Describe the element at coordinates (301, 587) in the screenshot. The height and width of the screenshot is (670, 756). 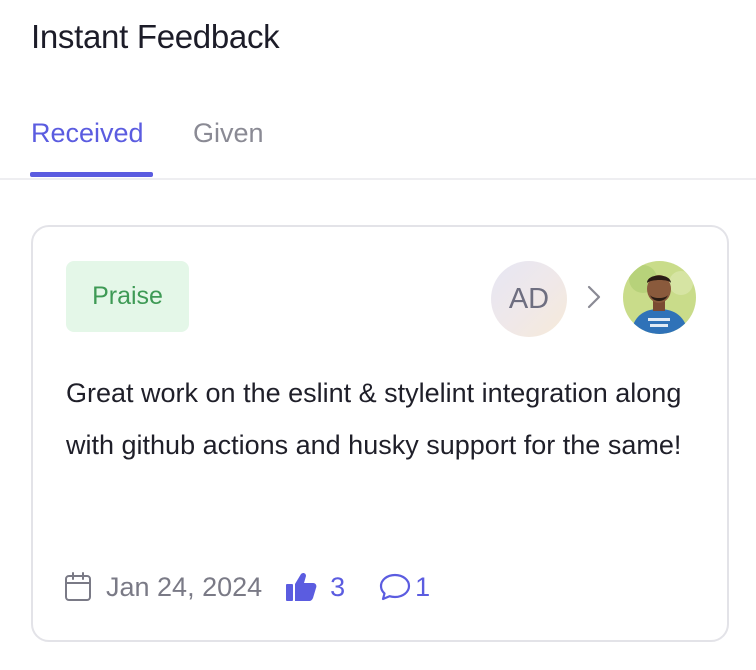
I see `thumbs-up-icon` at that location.